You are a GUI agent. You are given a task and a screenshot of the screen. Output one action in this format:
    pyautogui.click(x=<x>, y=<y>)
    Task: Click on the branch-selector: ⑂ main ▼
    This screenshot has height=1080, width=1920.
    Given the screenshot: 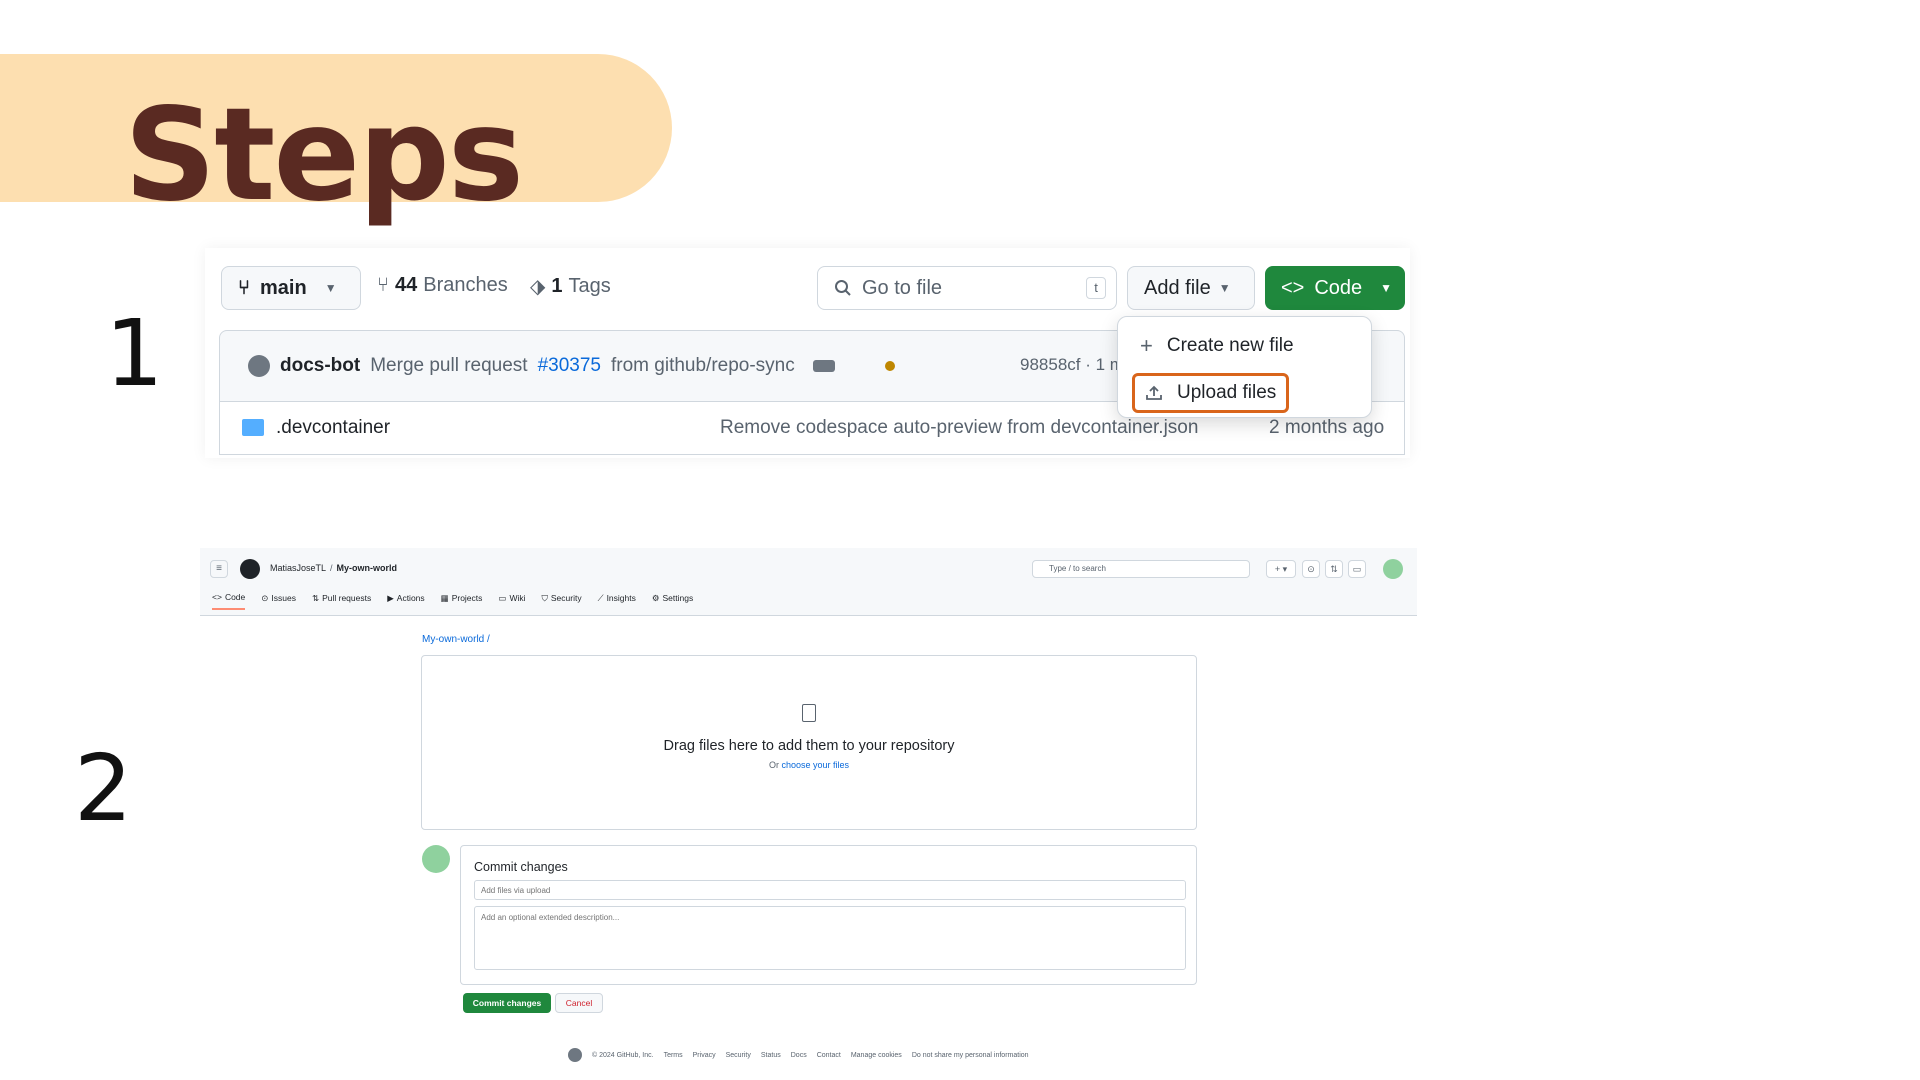 What is the action you would take?
    pyautogui.click(x=291, y=288)
    